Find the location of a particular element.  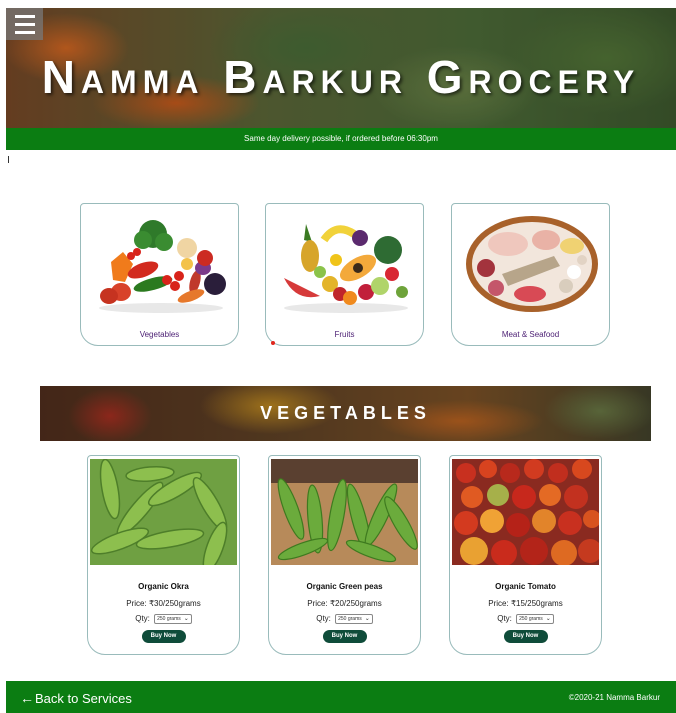

product-price: Price: ₹30/250grams is located at coordinates (163, 603).